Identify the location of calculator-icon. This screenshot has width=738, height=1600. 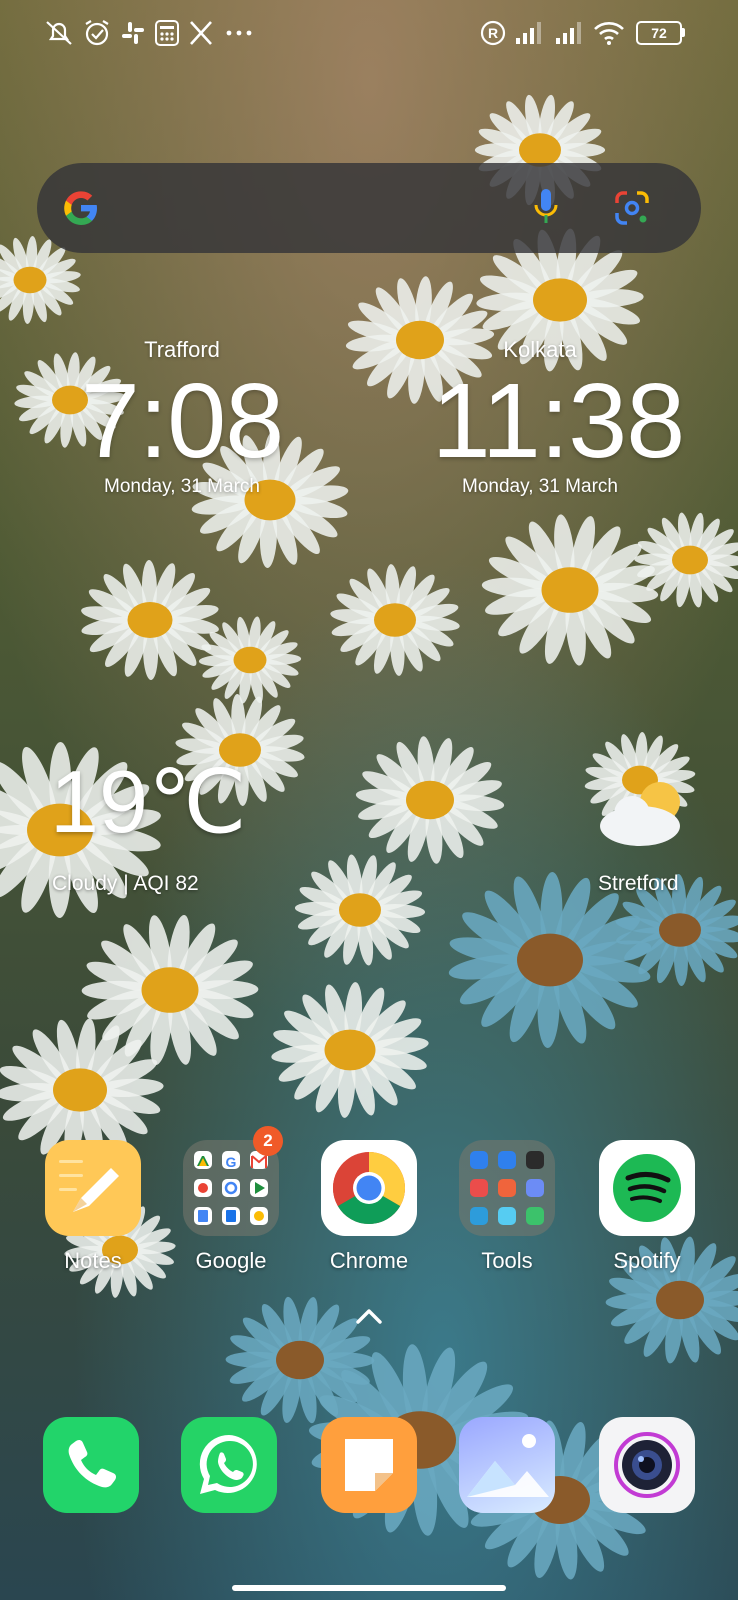
(167, 33).